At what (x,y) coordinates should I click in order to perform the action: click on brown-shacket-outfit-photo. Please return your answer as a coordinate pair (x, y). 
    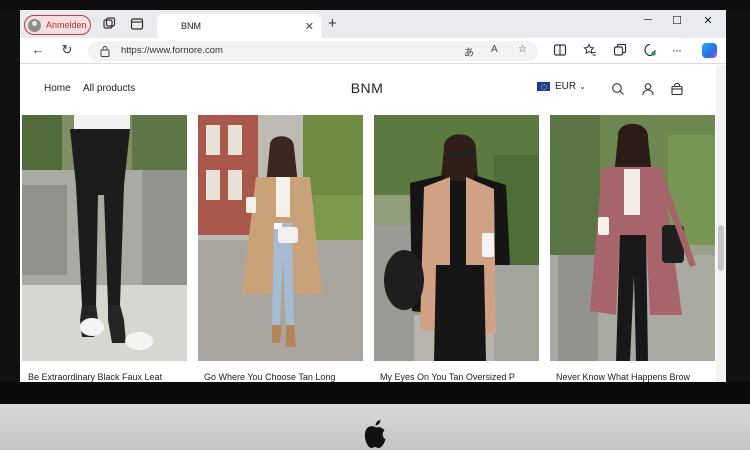
    Looking at the image, I should click on (632, 238).